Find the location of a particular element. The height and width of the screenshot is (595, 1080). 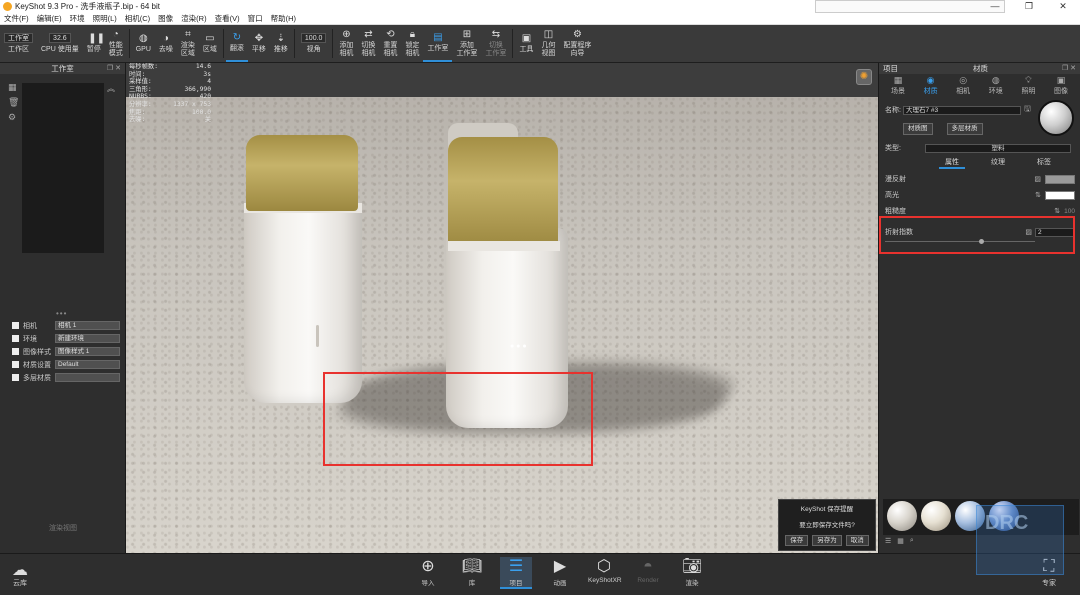

settings-icon: ⚙ is located at coordinates (12, 117).